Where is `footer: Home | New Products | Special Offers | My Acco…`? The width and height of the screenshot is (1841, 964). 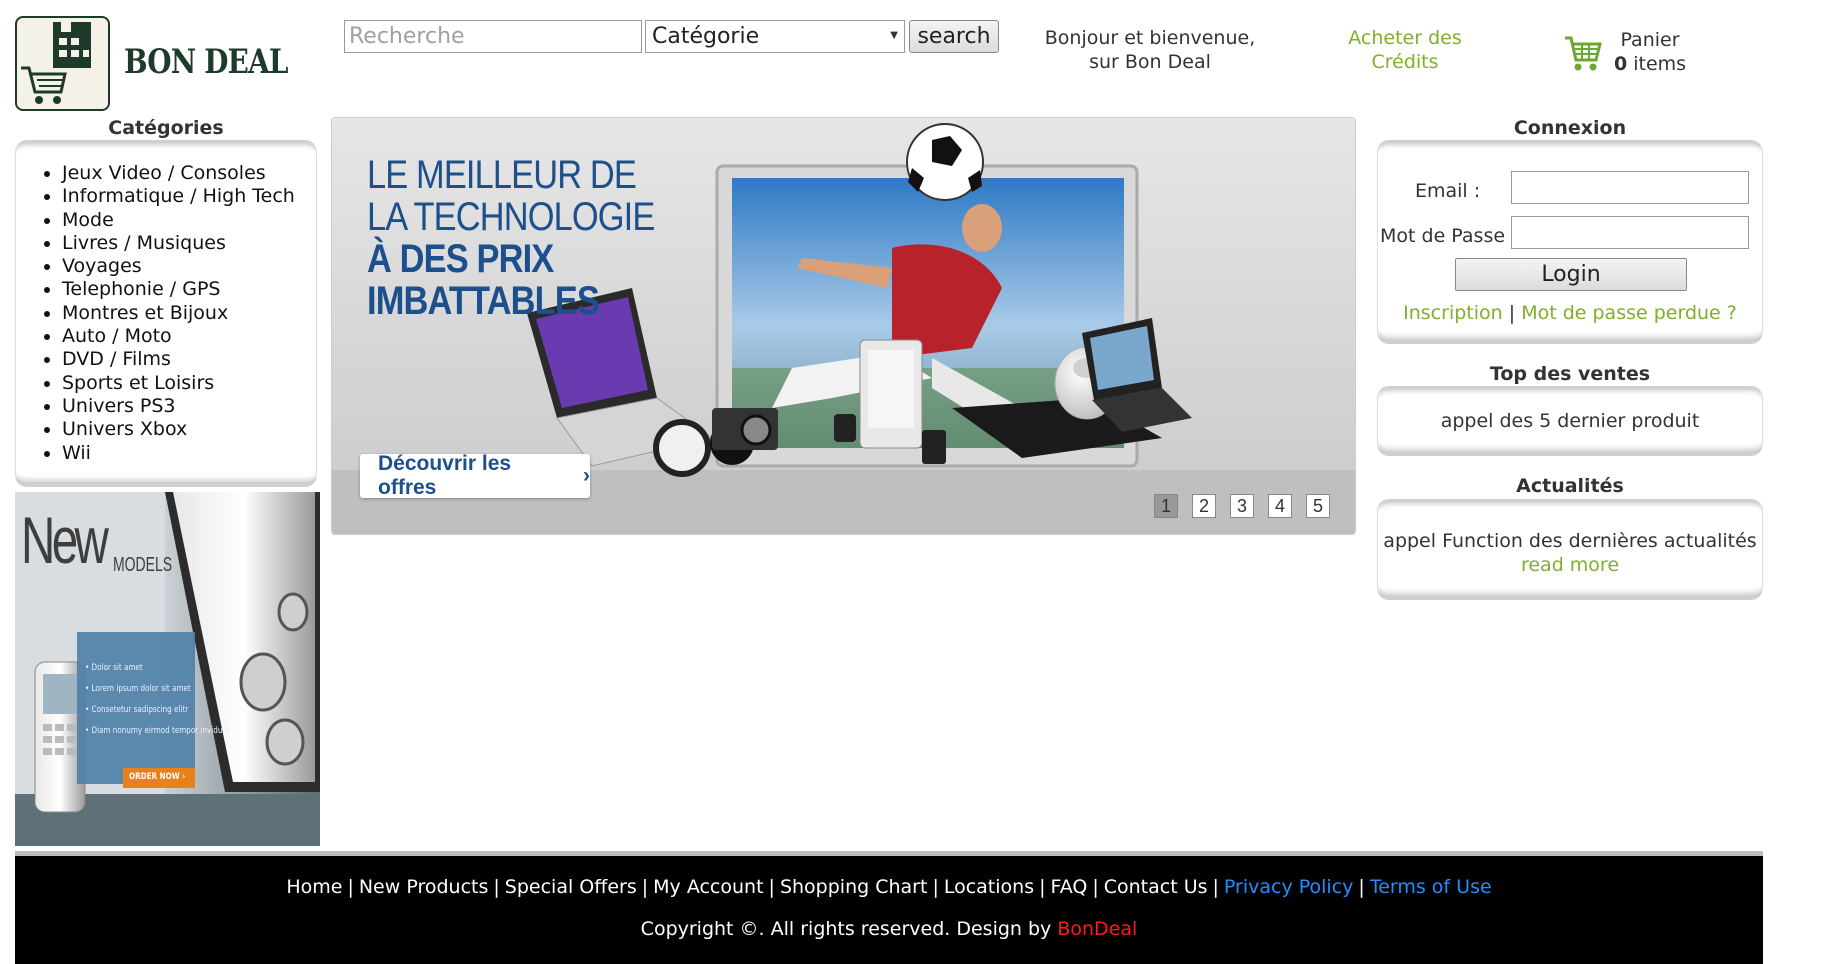 footer: Home | New Products | Special Offers | My Acco… is located at coordinates (889, 910).